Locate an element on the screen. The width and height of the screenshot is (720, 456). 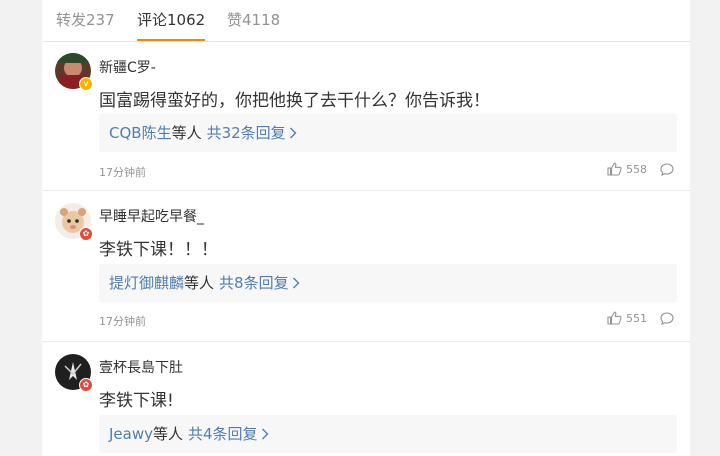
reply-summary: 提灯御麒麟等人 共8条回复 is located at coordinates (388, 283).